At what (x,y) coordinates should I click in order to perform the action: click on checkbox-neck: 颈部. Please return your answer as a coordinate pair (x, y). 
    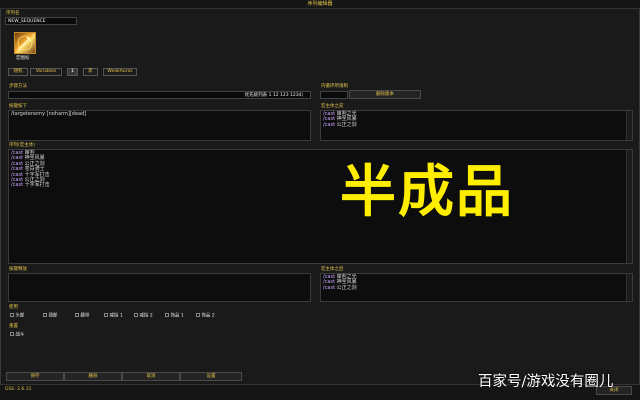
    Looking at the image, I should click on (50, 316).